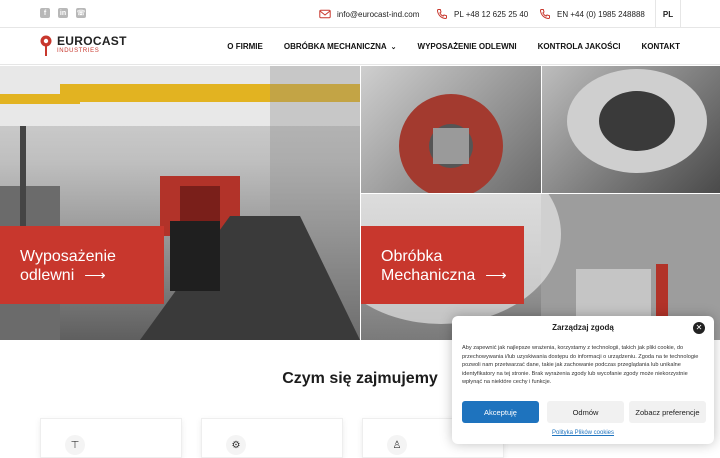  What do you see at coordinates (579, 46) in the screenshot?
I see `menu-item-quality-control: KONTROLA JAKOŚCI` at bounding box center [579, 46].